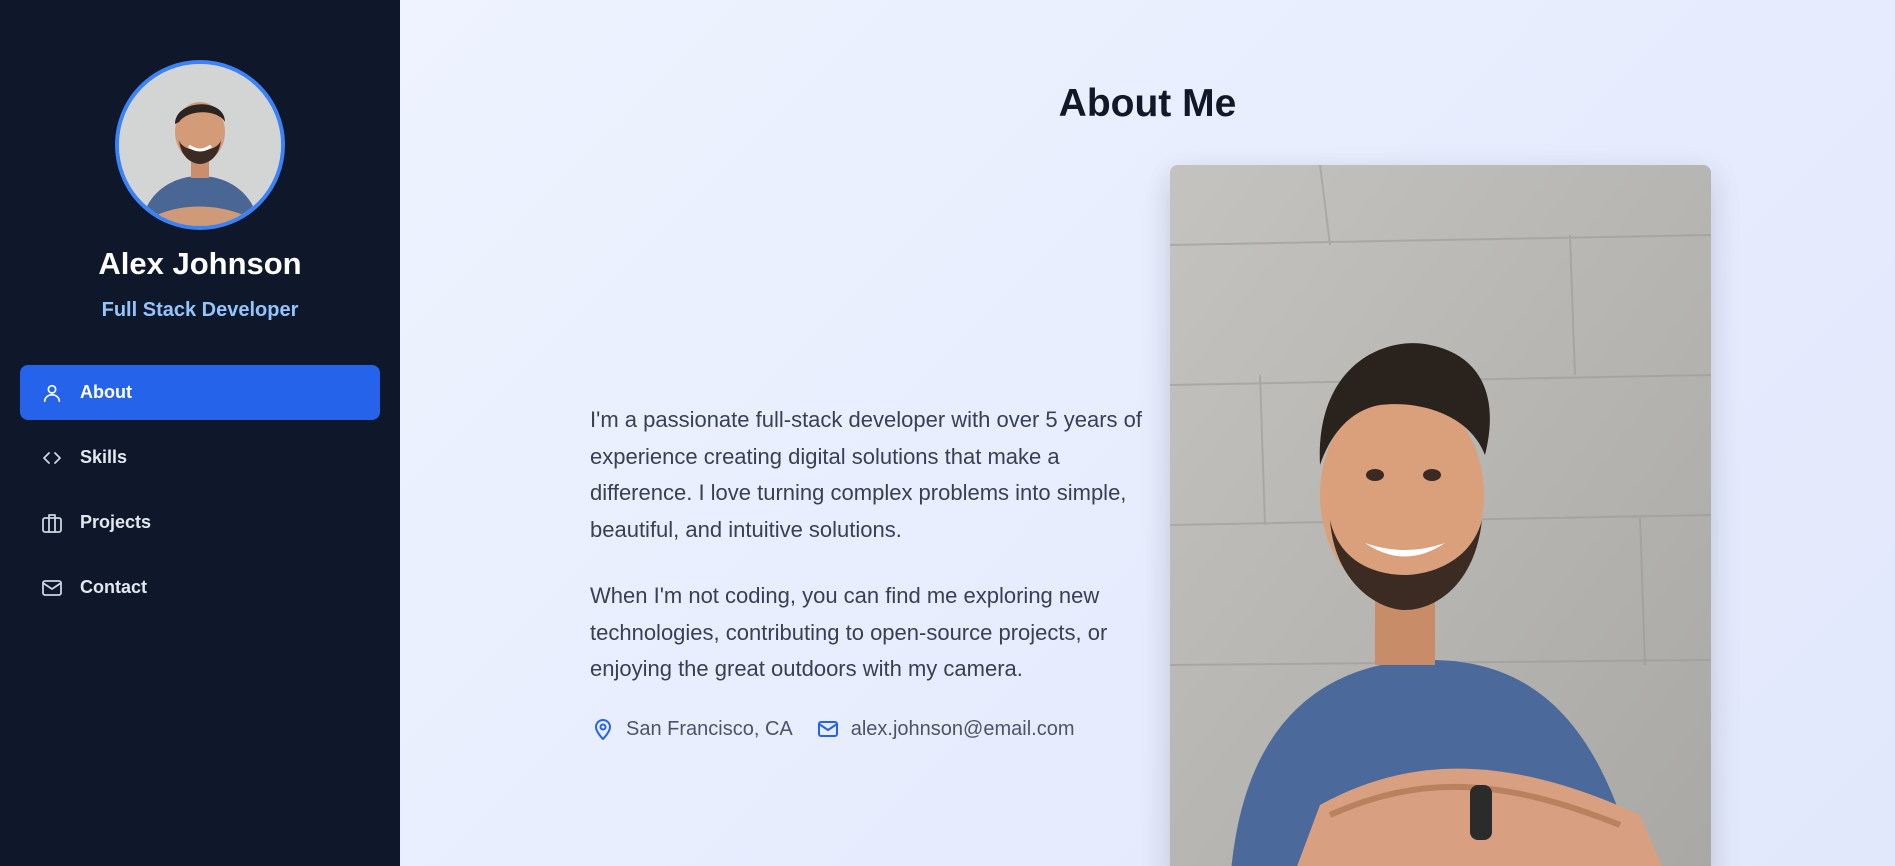  I want to click on email-link: alex.johnson@email.com, so click(963, 729).